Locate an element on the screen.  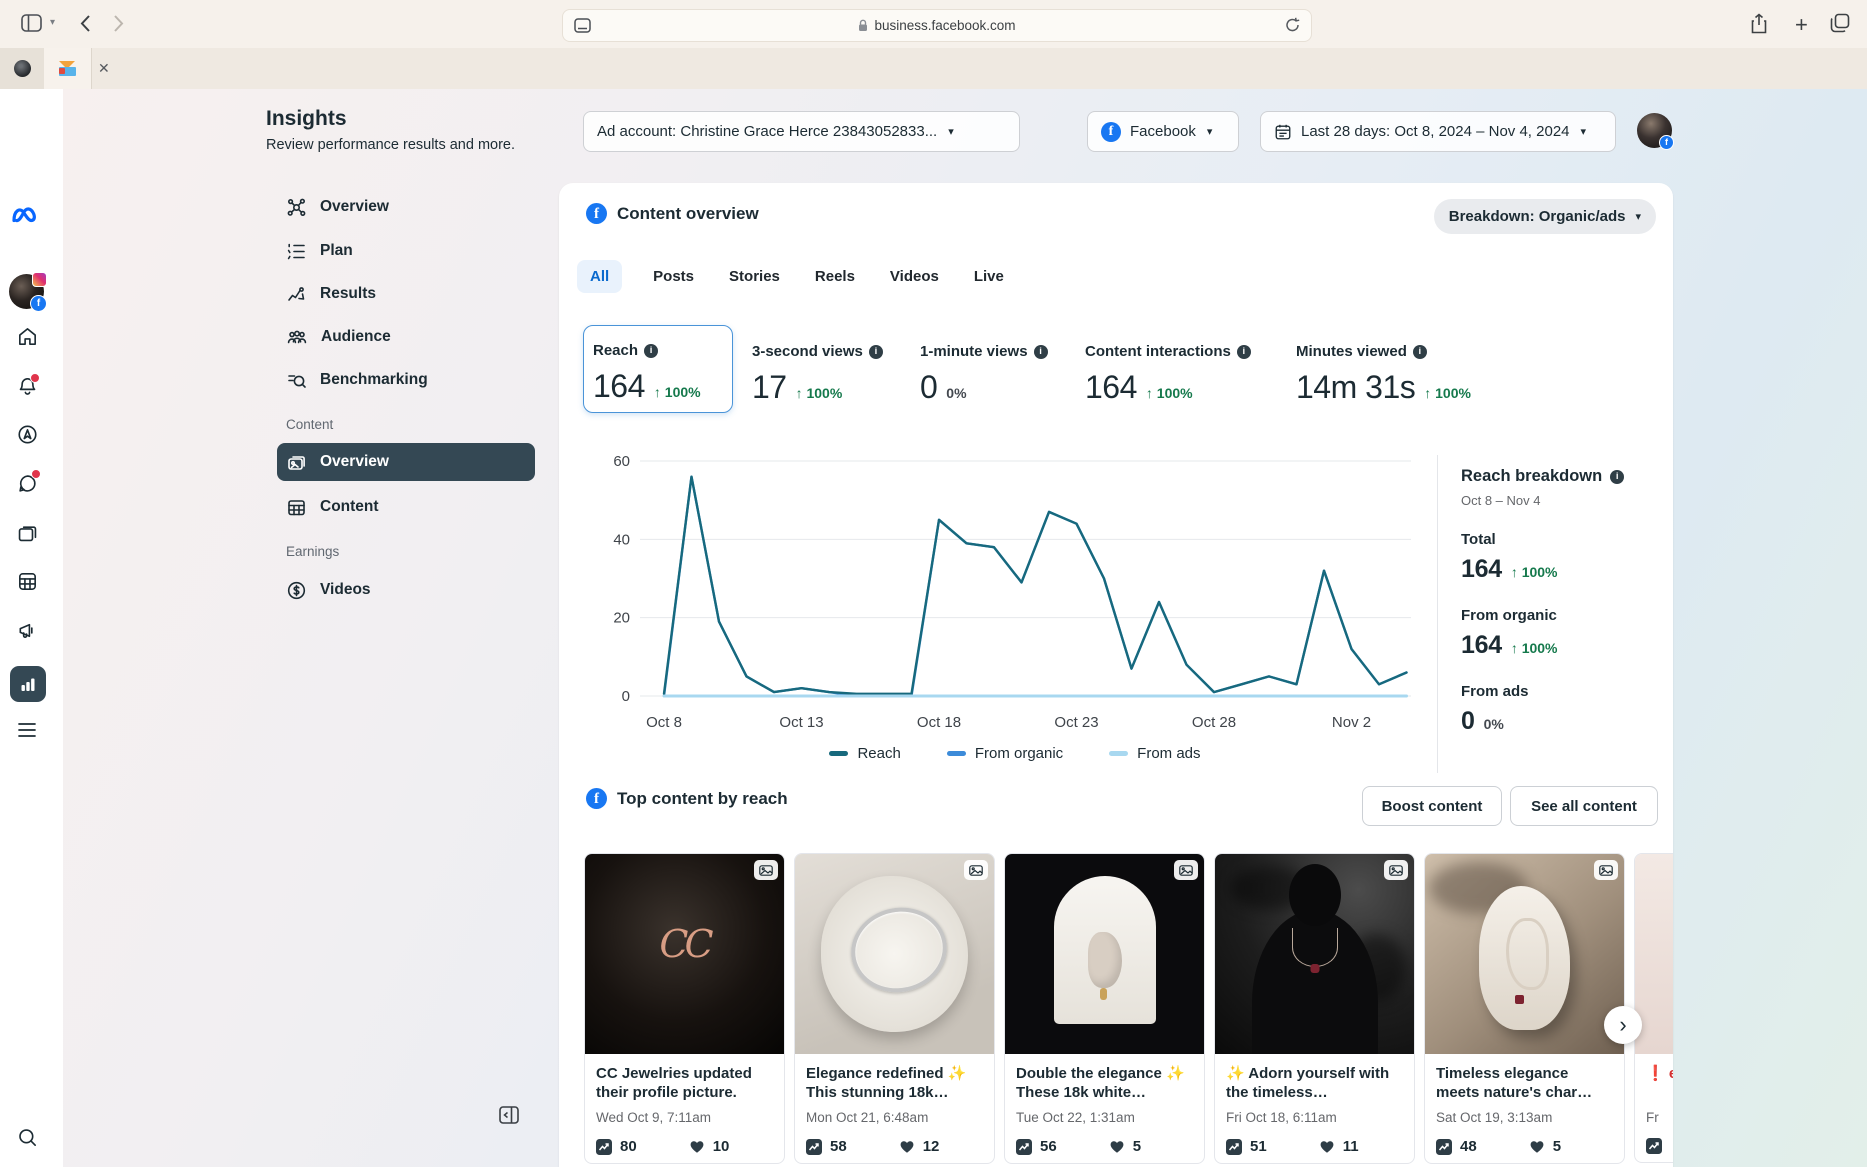
content-posts-icon is located at coordinates (27, 532).